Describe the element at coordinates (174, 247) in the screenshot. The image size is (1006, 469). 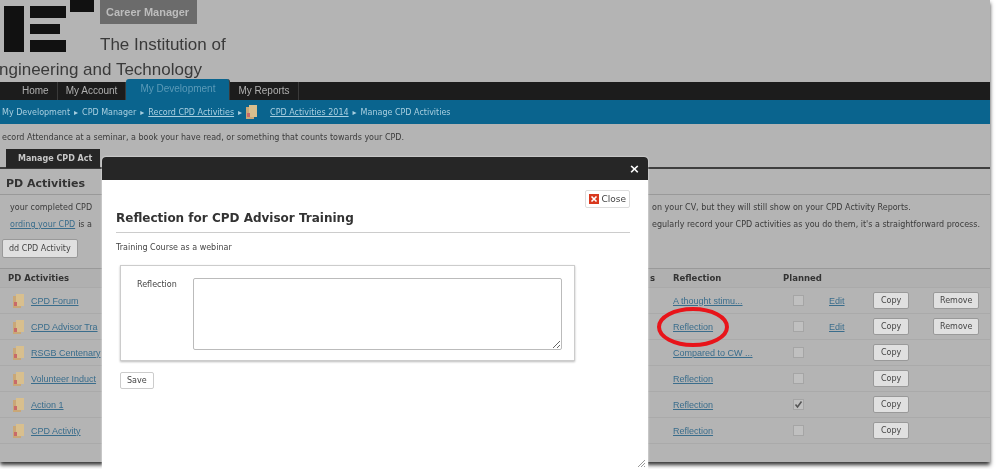
I see `dialog-subtitle: Training Course as a webinar` at that location.